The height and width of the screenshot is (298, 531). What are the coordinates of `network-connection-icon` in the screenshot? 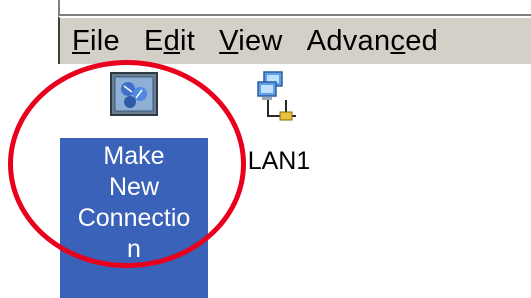 It's located at (276, 96).